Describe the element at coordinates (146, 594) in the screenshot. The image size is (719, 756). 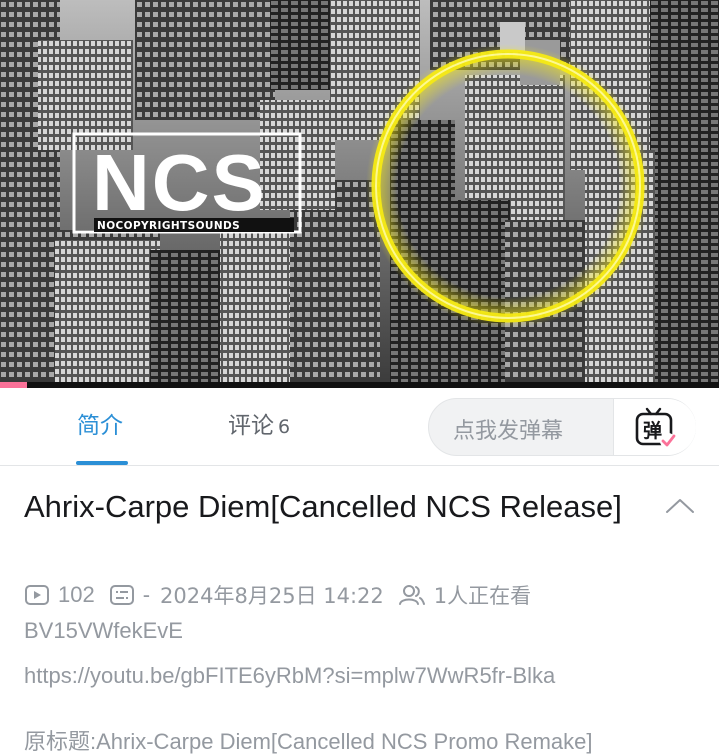
I see `danmaku-count: -` at that location.